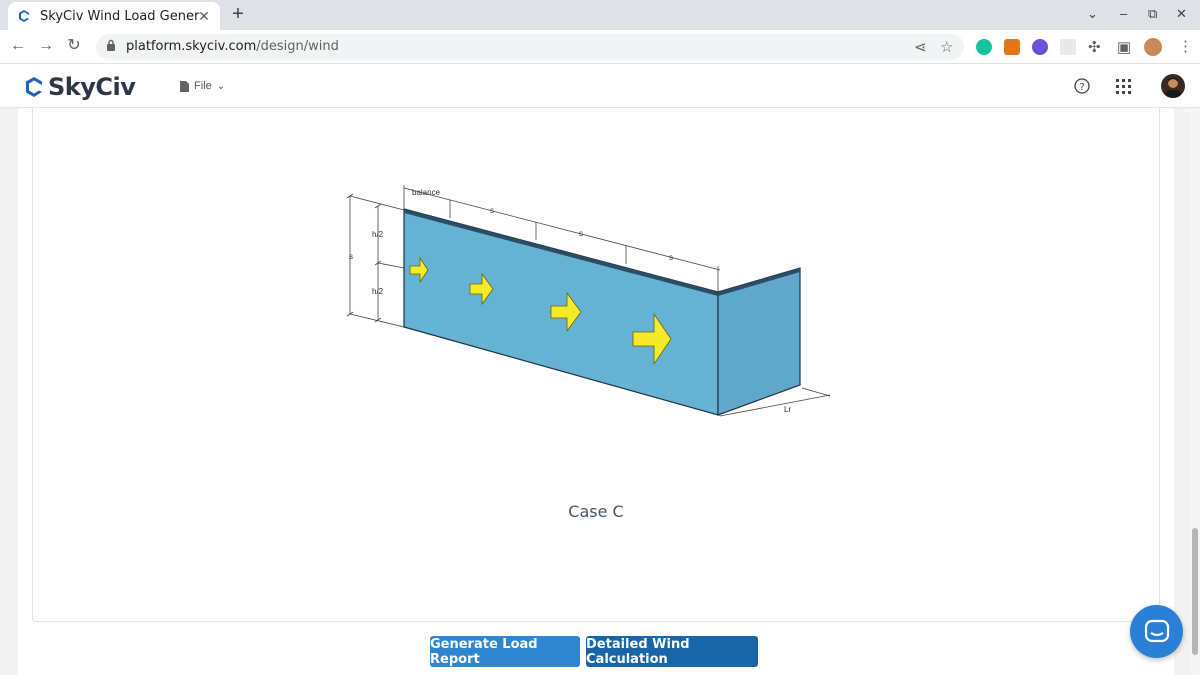  What do you see at coordinates (1123, 89) in the screenshot?
I see `apps-grid-icon` at bounding box center [1123, 89].